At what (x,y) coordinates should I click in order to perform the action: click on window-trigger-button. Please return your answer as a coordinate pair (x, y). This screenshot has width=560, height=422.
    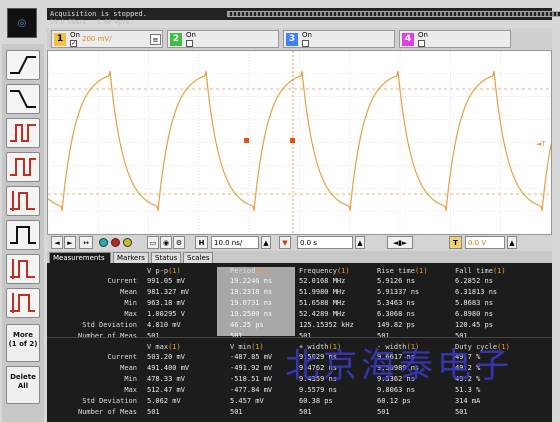
    Looking at the image, I should click on (23, 303).